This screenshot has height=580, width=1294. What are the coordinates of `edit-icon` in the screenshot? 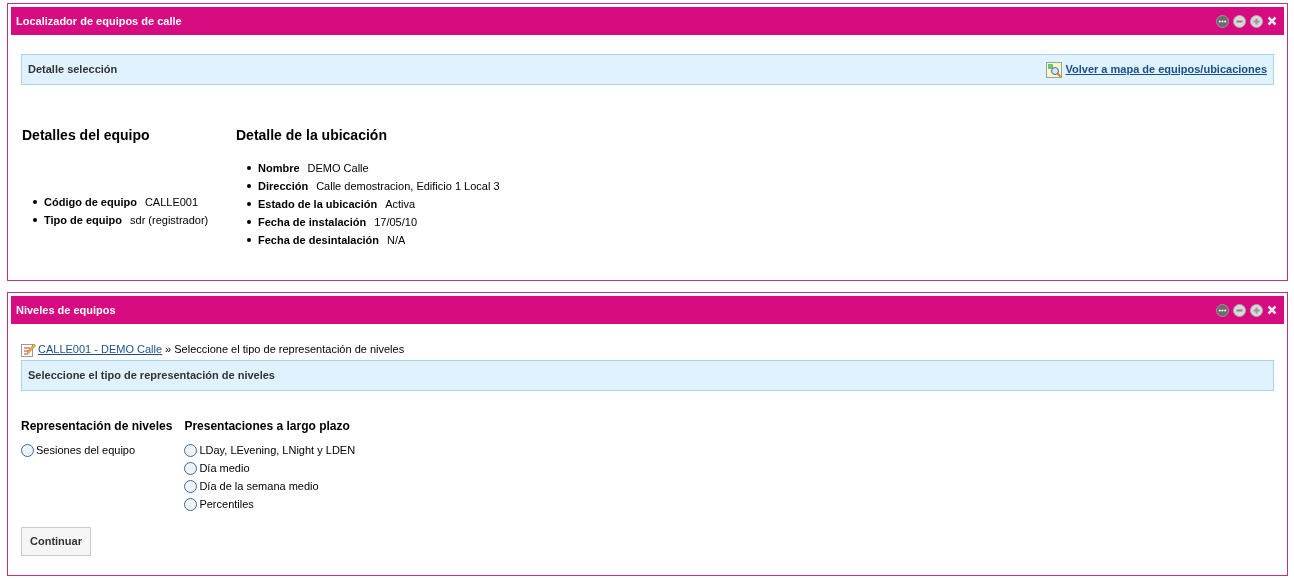 It's located at (28, 349).